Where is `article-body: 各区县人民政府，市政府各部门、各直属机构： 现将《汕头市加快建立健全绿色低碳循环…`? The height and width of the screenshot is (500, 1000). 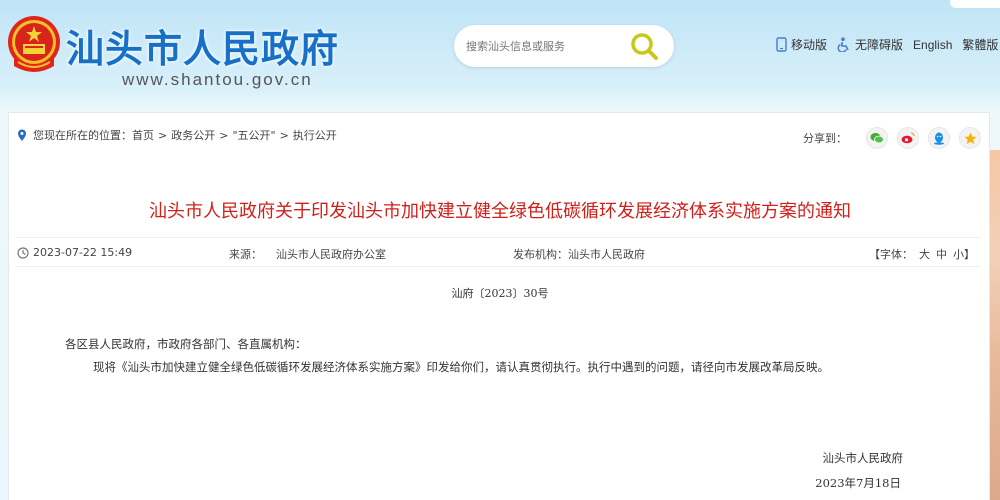
article-body: 各区县人民政府，市政府各部门、各直属机构： 现将《汕头市加快建立健全绿色低碳循环… is located at coordinates (495, 356).